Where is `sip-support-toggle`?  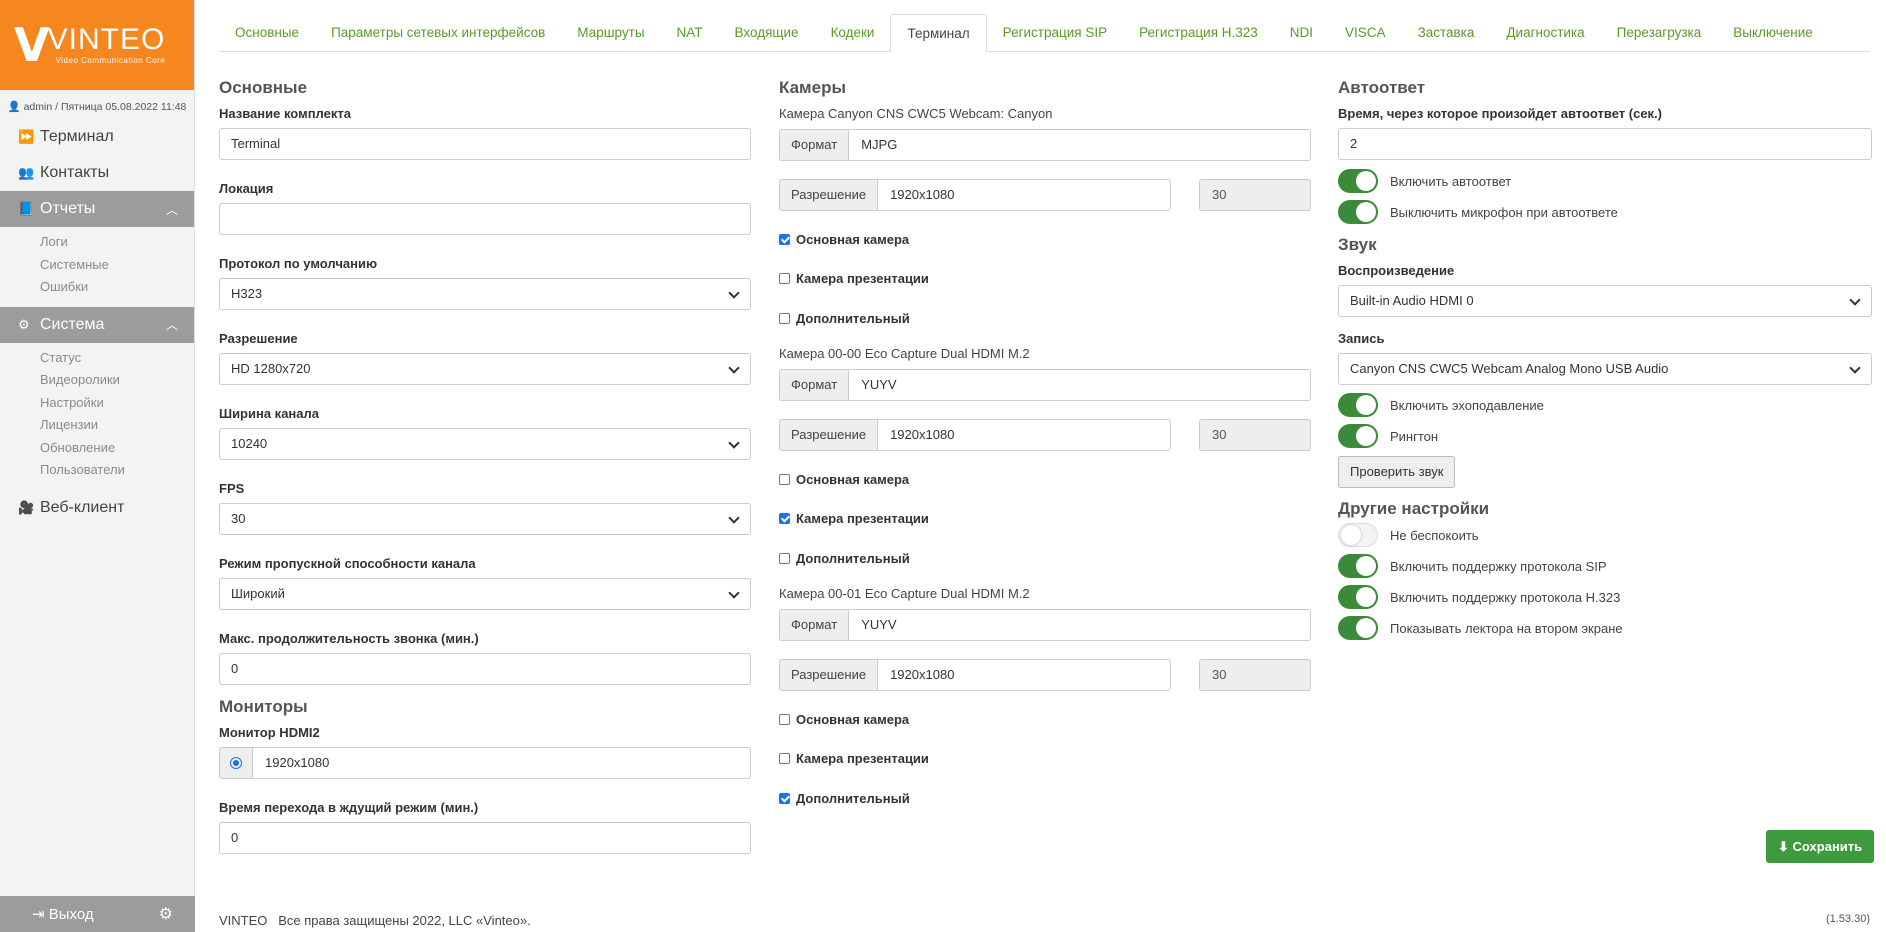 sip-support-toggle is located at coordinates (1358, 566).